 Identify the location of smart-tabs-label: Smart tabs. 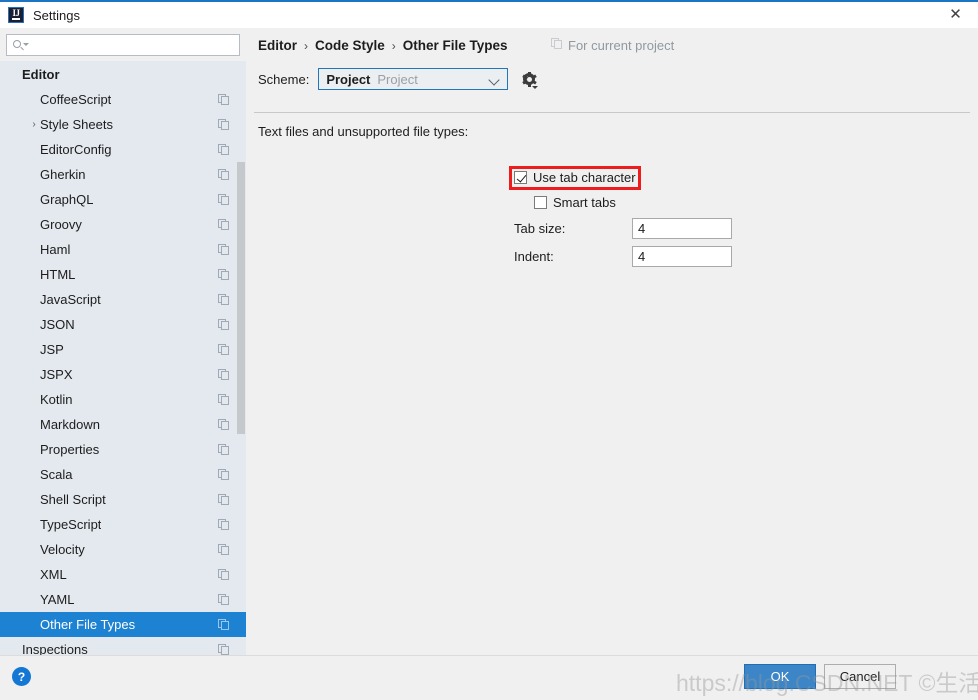
(584, 202).